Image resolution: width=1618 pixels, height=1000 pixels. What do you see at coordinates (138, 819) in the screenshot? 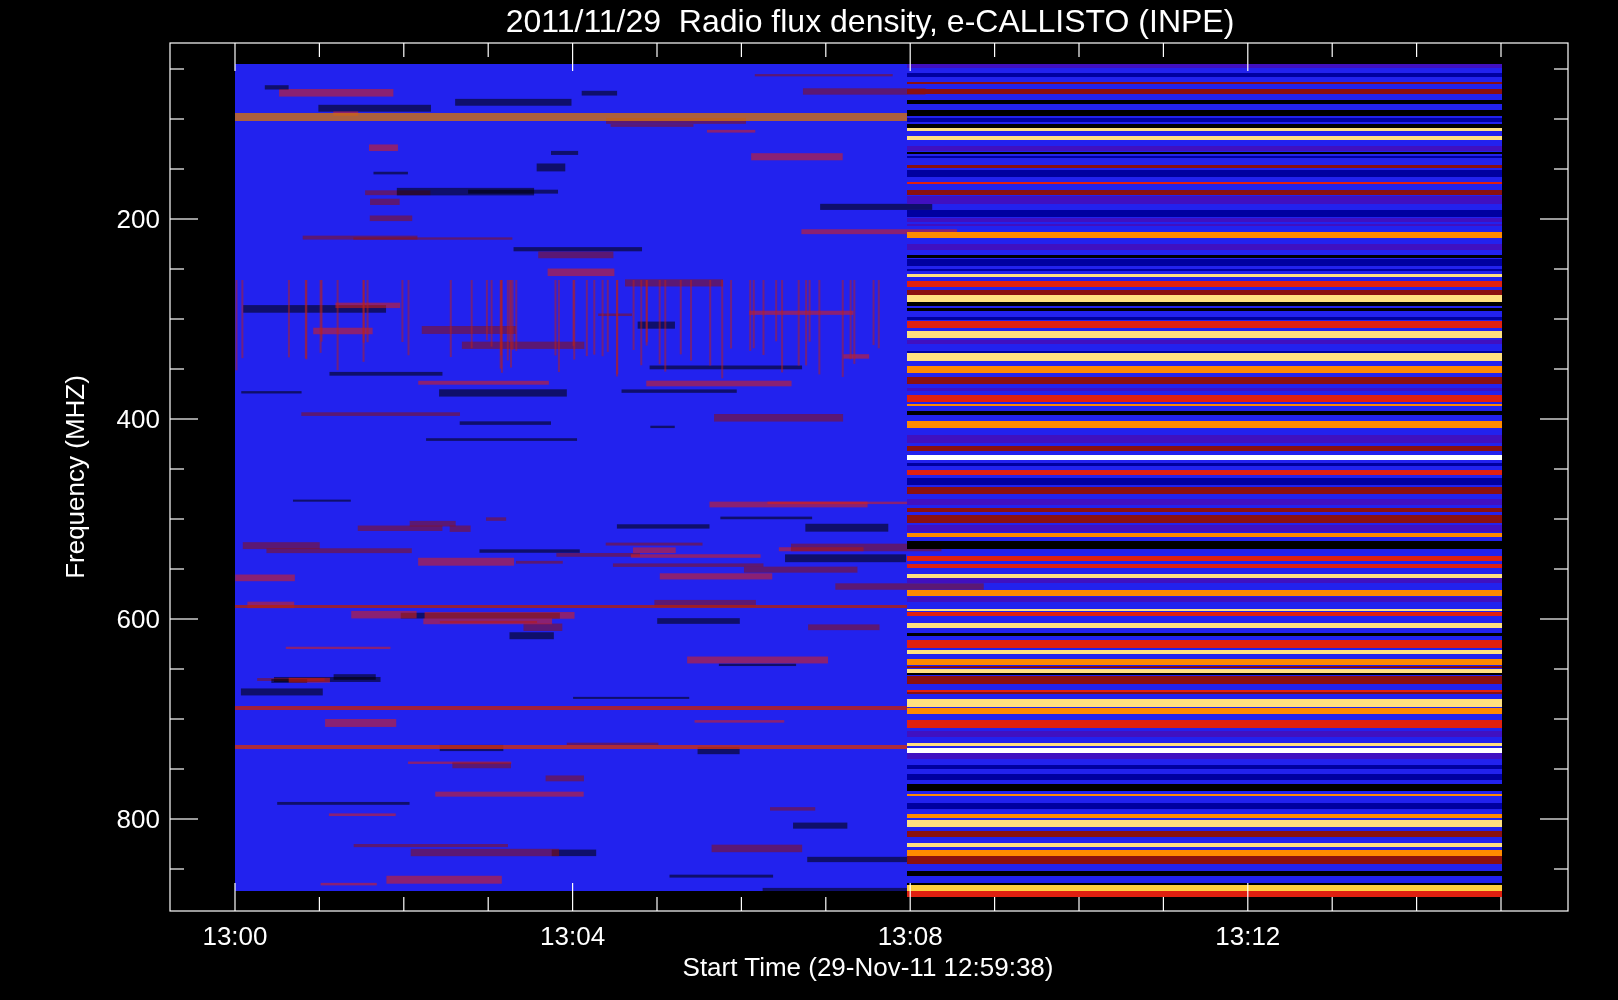
I see `y-tick-label: 800` at bounding box center [138, 819].